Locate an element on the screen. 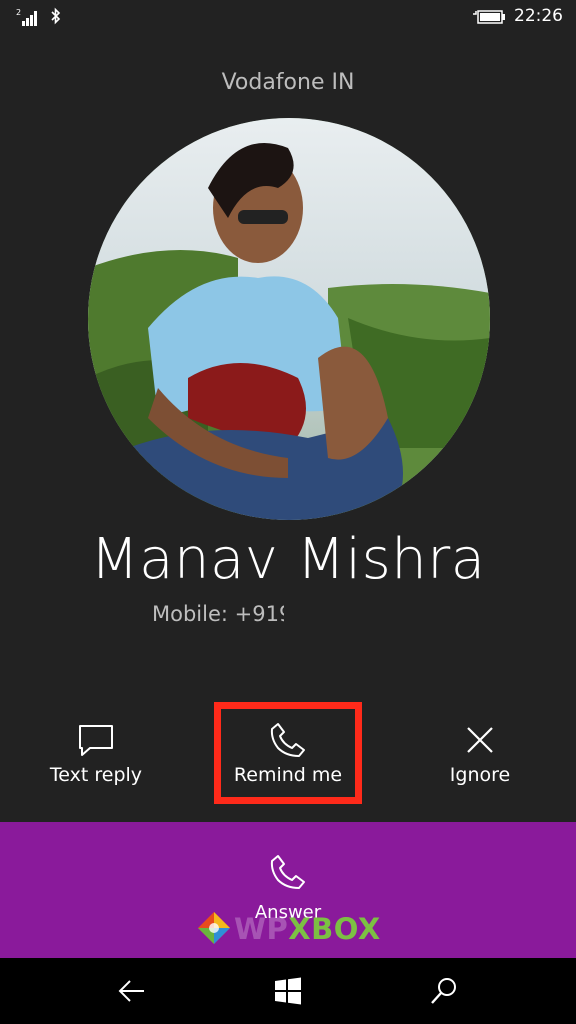 The image size is (576, 1024). battery-charging-icon is located at coordinates (489, 17).